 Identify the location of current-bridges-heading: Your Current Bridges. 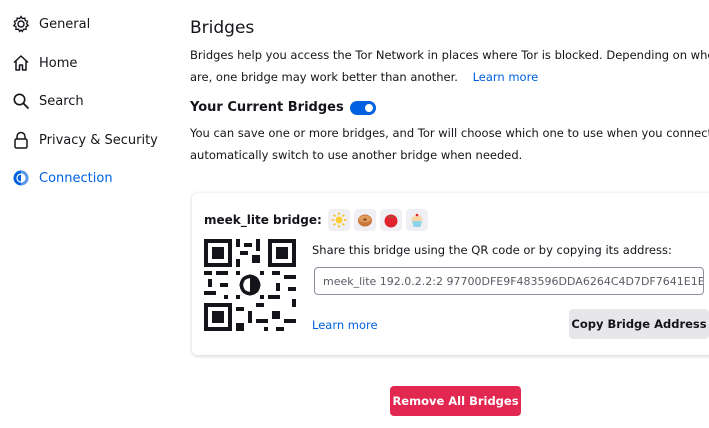
(283, 107).